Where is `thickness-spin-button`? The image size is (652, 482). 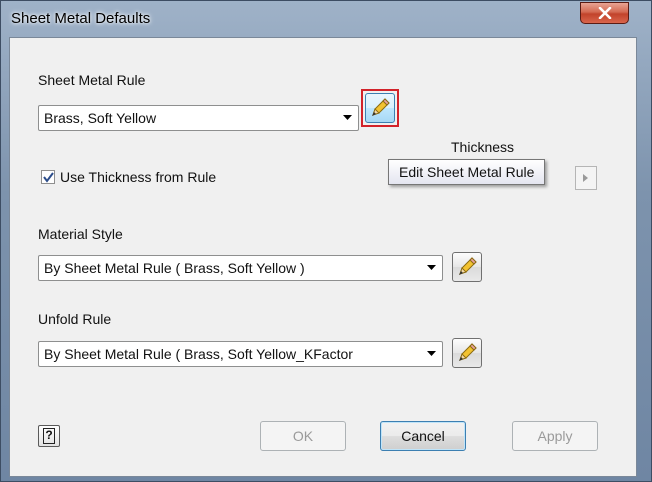 thickness-spin-button is located at coordinates (586, 178).